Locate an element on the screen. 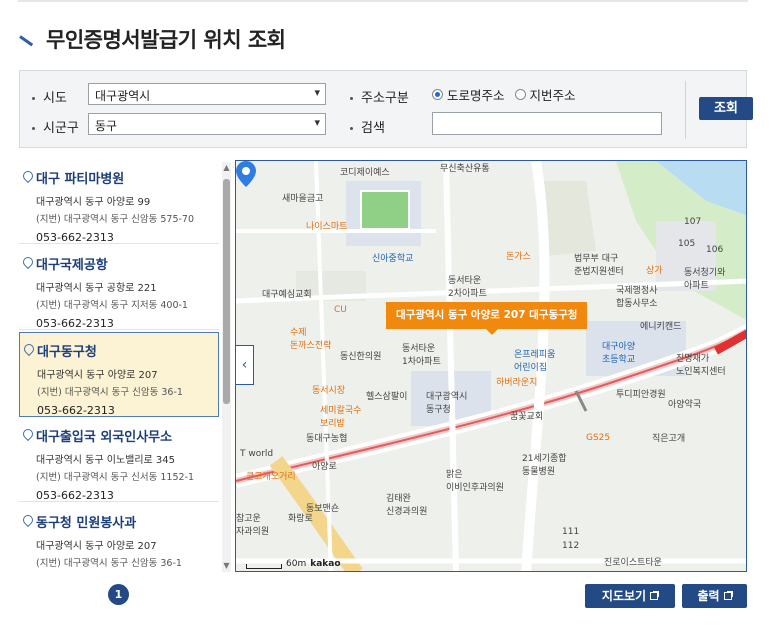  result-name: 동구청 민원봉사과 is located at coordinates (86, 523).